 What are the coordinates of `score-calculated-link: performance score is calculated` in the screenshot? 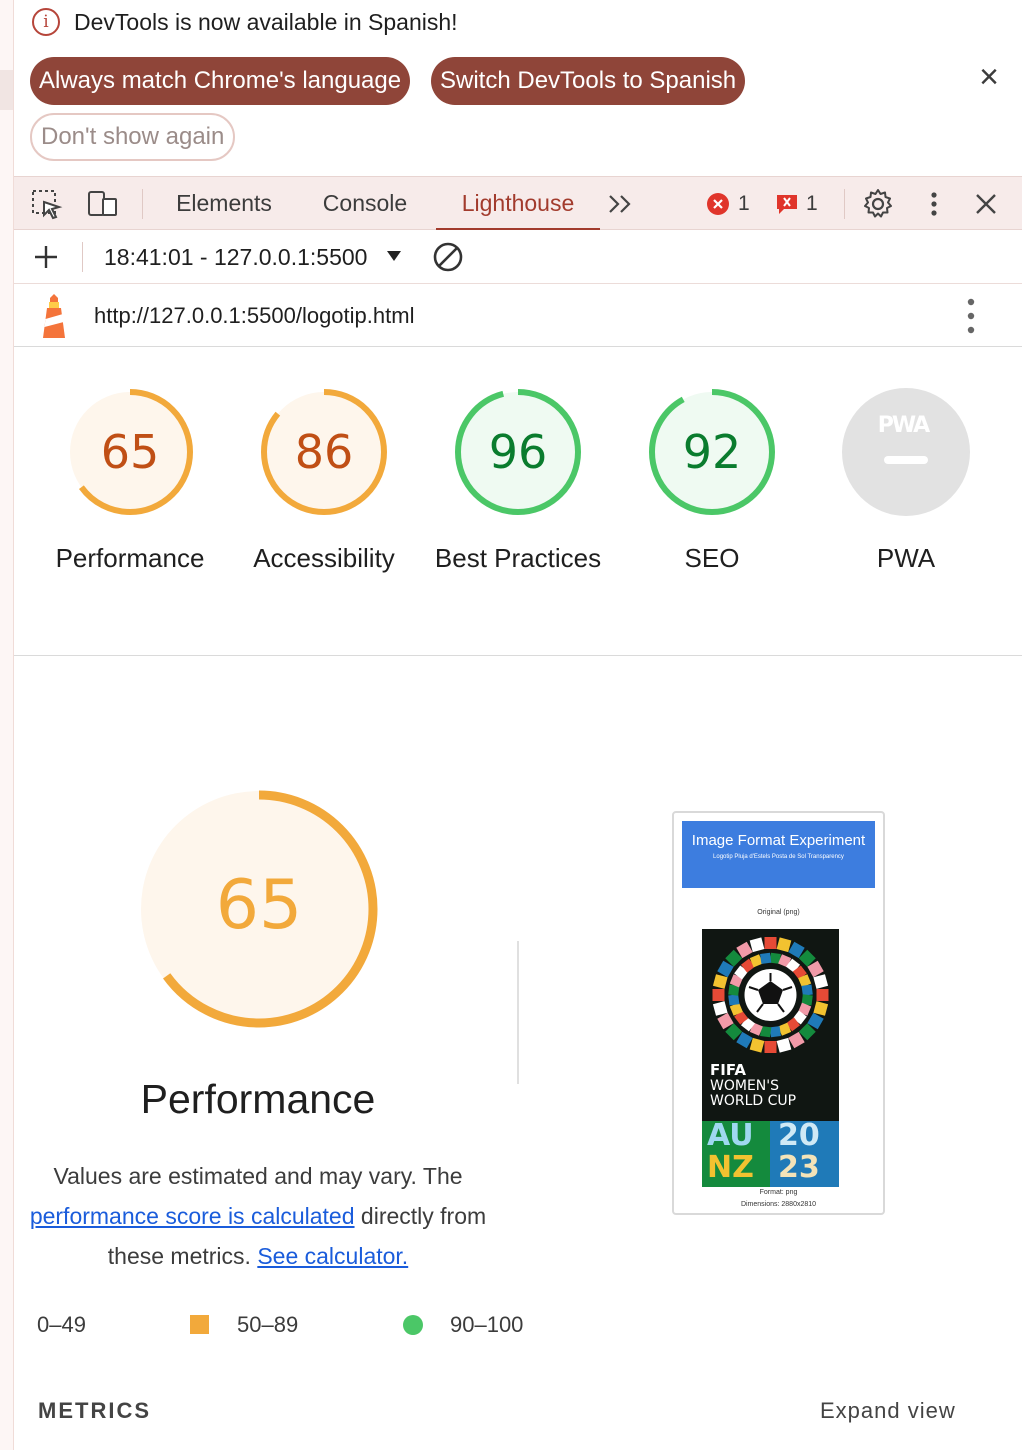 It's located at (192, 1216).